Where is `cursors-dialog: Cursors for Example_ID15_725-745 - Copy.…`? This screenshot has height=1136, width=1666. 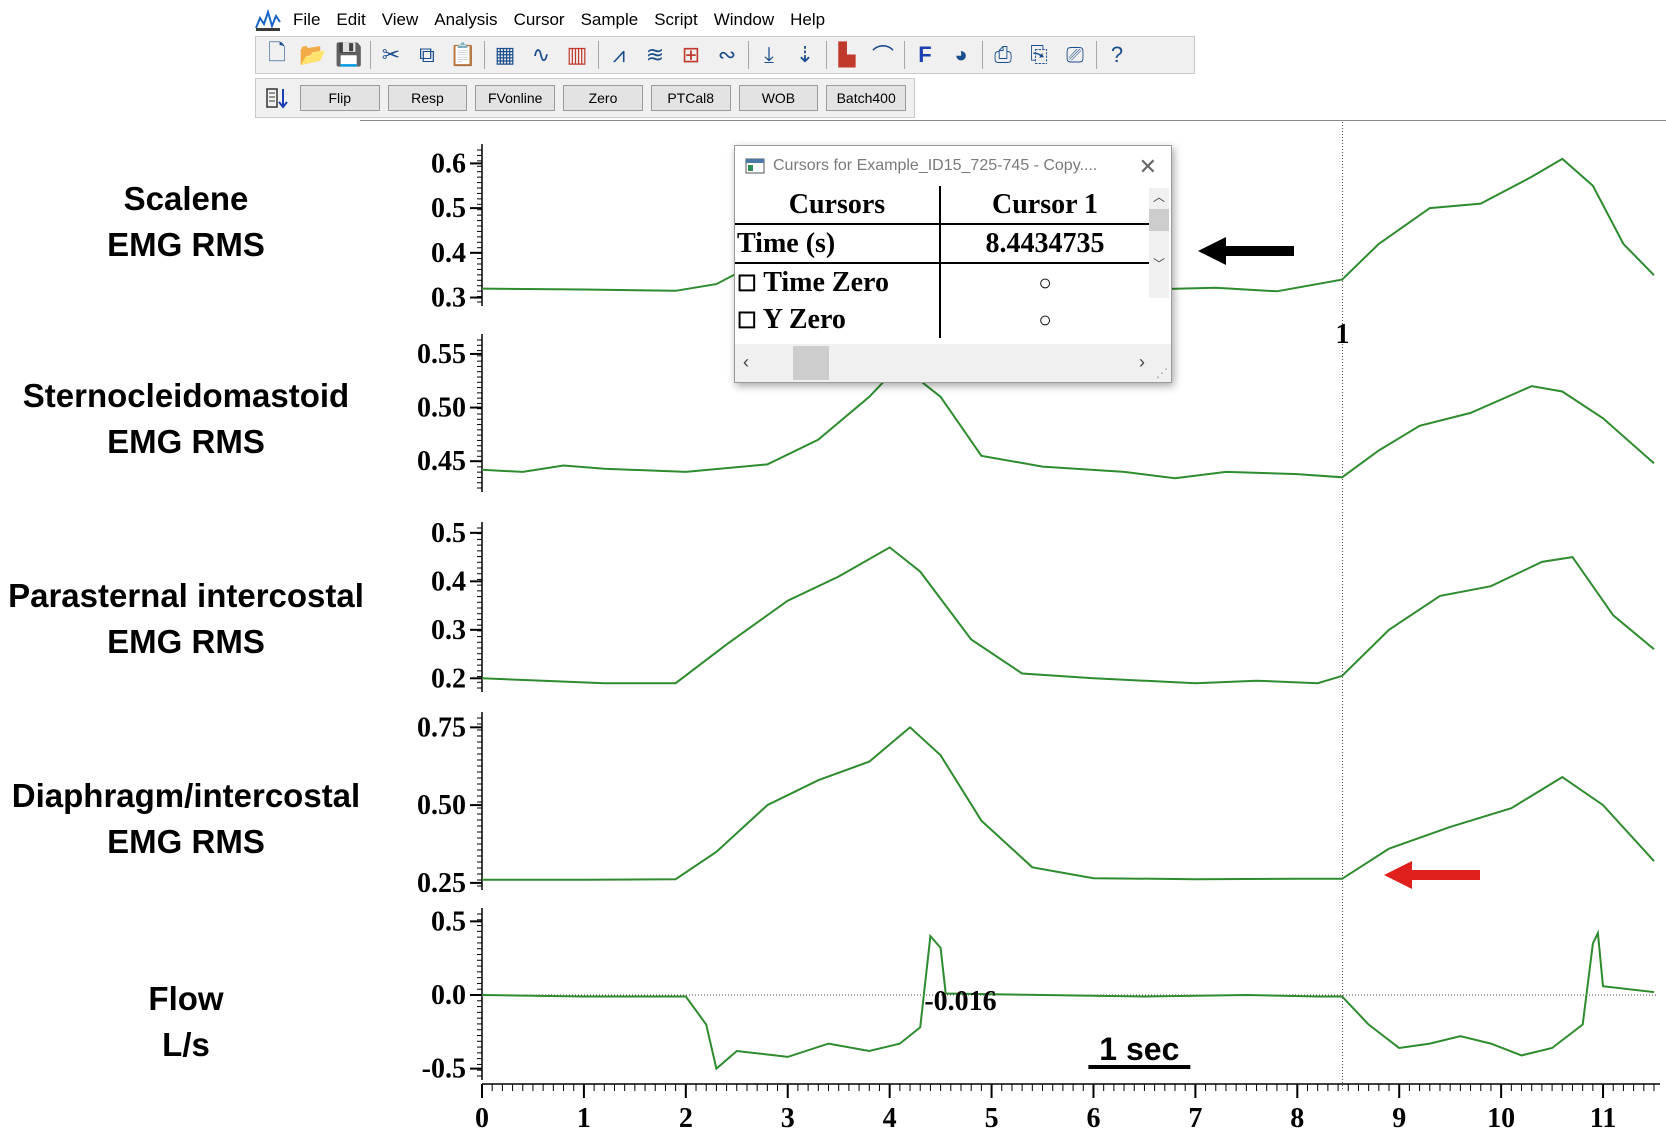
cursors-dialog: Cursors for Example_ID15_725-745 - Copy.… is located at coordinates (953, 264).